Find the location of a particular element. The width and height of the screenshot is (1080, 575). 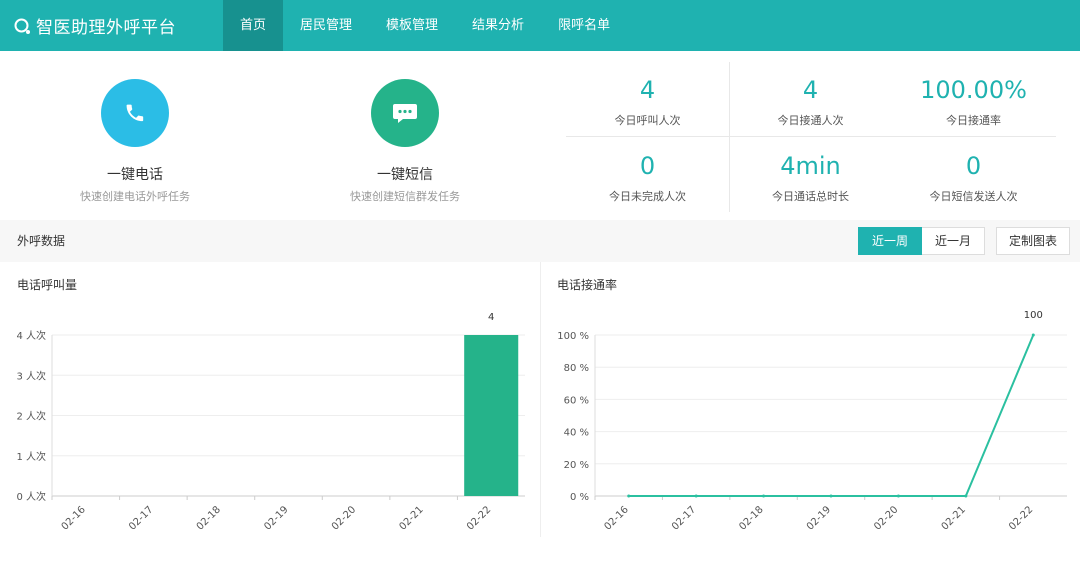

stat-unfinished: 0 今日未完成人次 is located at coordinates (647, 177).